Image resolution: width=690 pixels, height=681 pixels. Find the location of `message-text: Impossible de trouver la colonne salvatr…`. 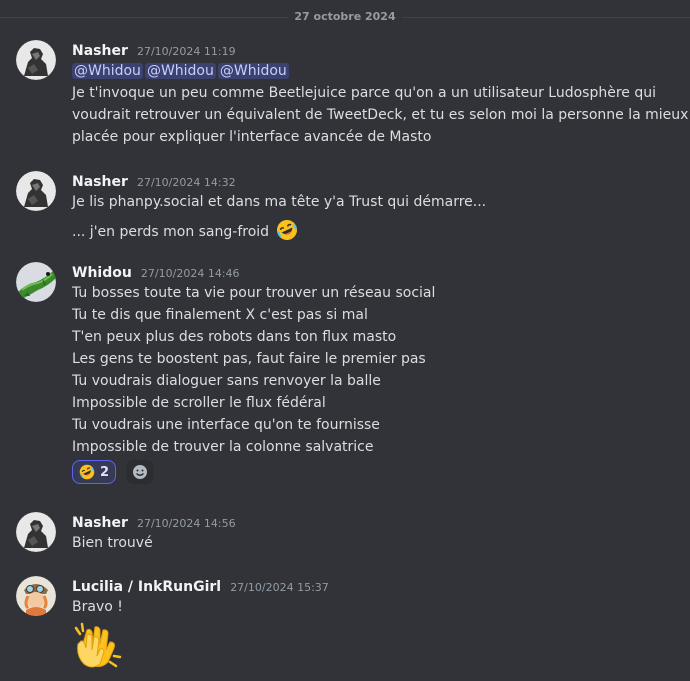

message-text: Impossible de trouver la colonne salvatr… is located at coordinates (223, 447).